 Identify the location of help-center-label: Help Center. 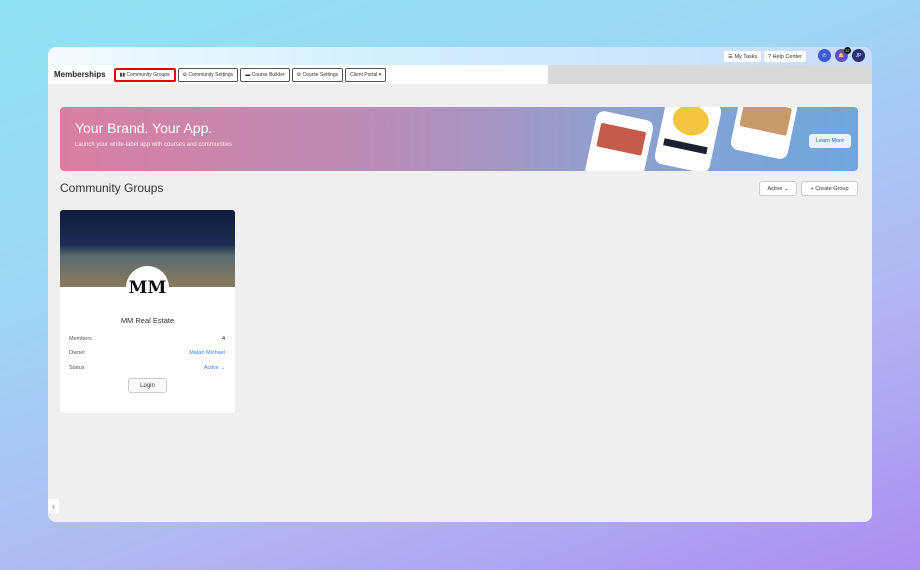
(787, 56).